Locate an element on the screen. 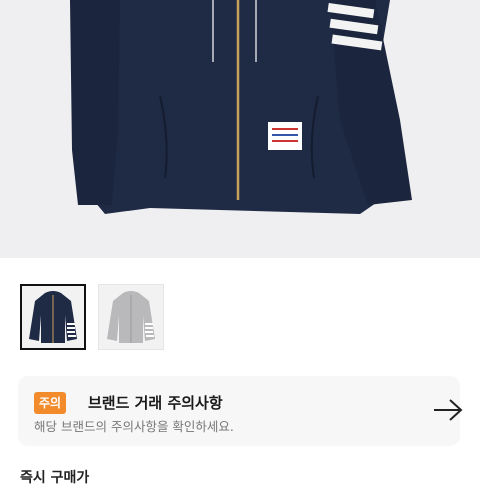  arrow-right-icon is located at coordinates (448, 410).